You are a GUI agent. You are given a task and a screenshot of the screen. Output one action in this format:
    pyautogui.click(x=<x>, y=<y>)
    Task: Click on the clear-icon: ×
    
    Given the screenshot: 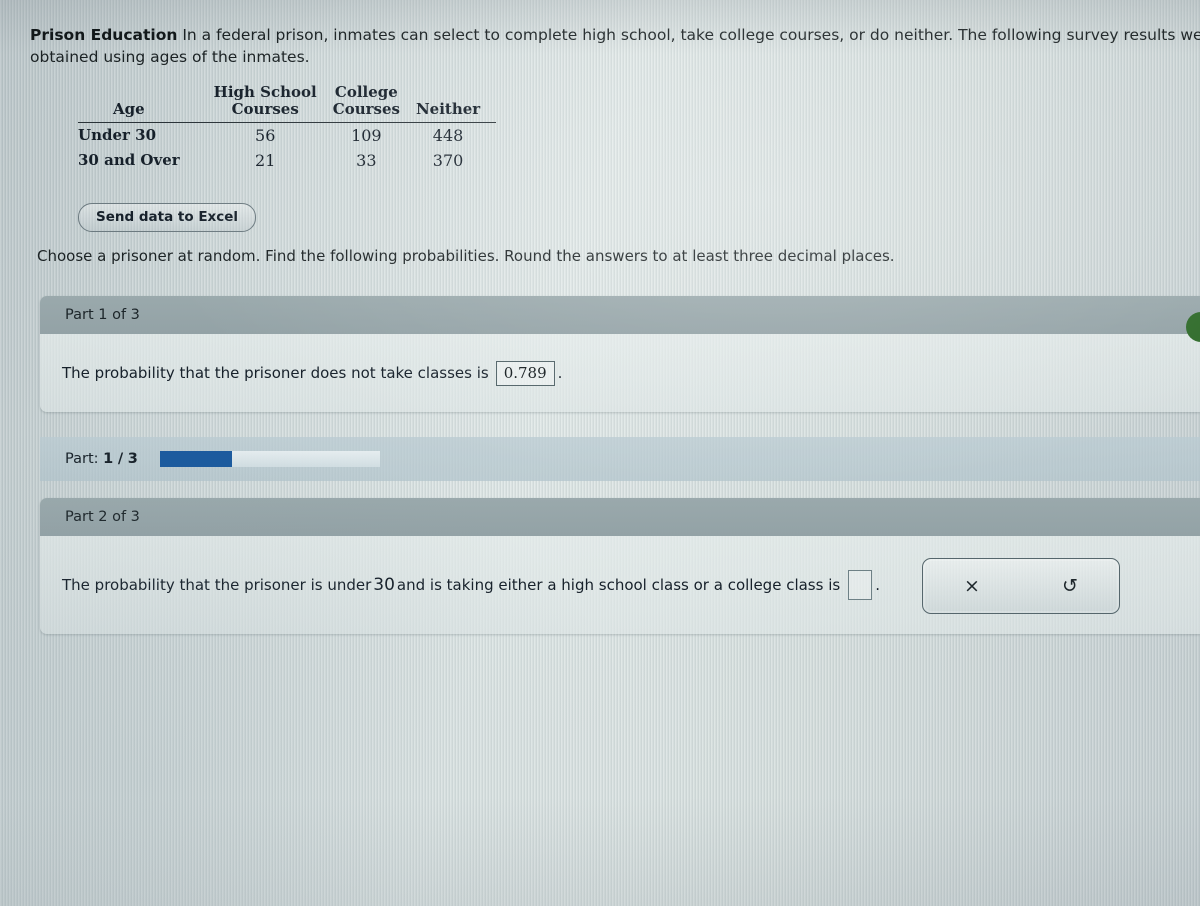 What is the action you would take?
    pyautogui.click(x=972, y=586)
    